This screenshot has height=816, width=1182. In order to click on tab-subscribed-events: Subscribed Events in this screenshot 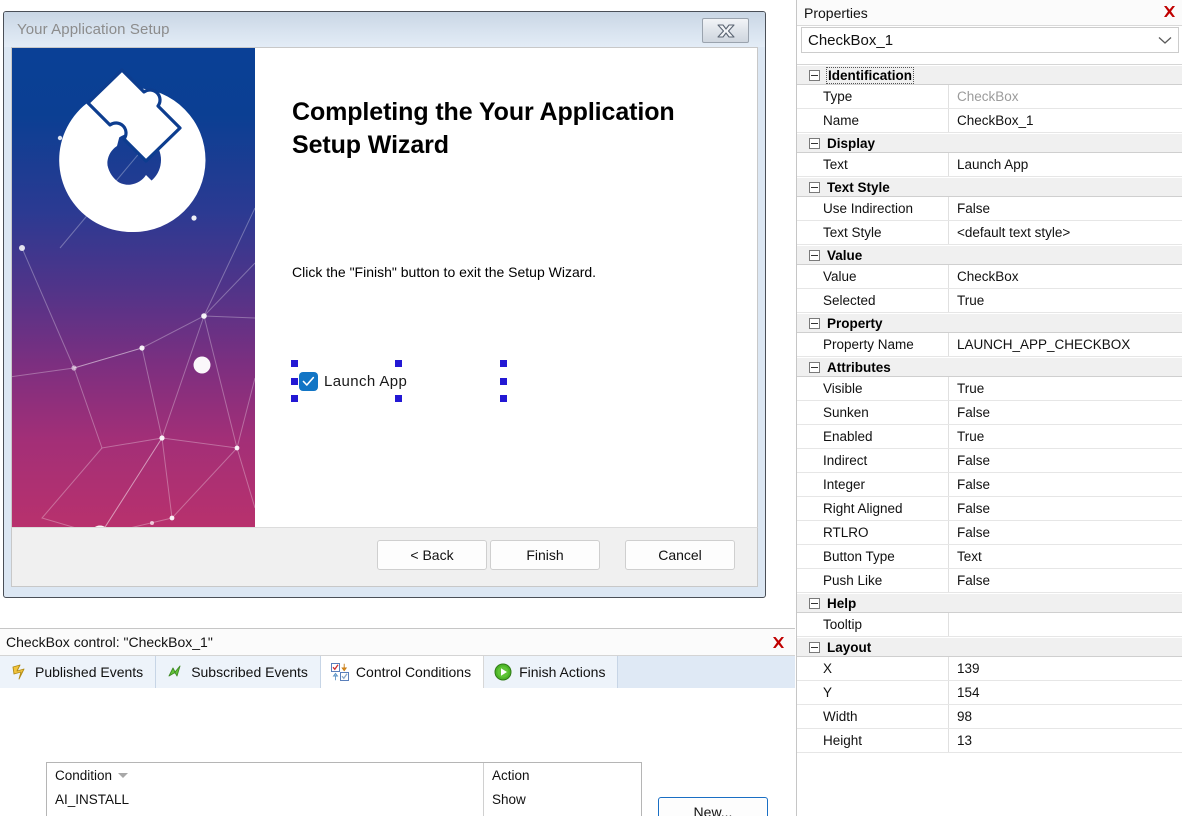, I will do `click(238, 672)`.